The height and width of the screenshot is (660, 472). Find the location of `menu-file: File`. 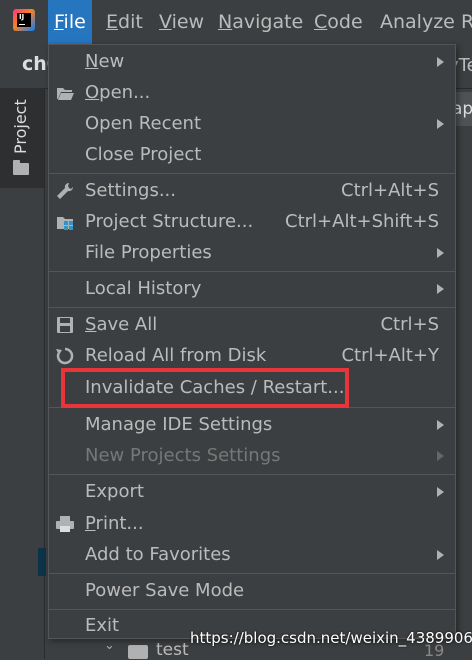

menu-file: File is located at coordinates (70, 22).